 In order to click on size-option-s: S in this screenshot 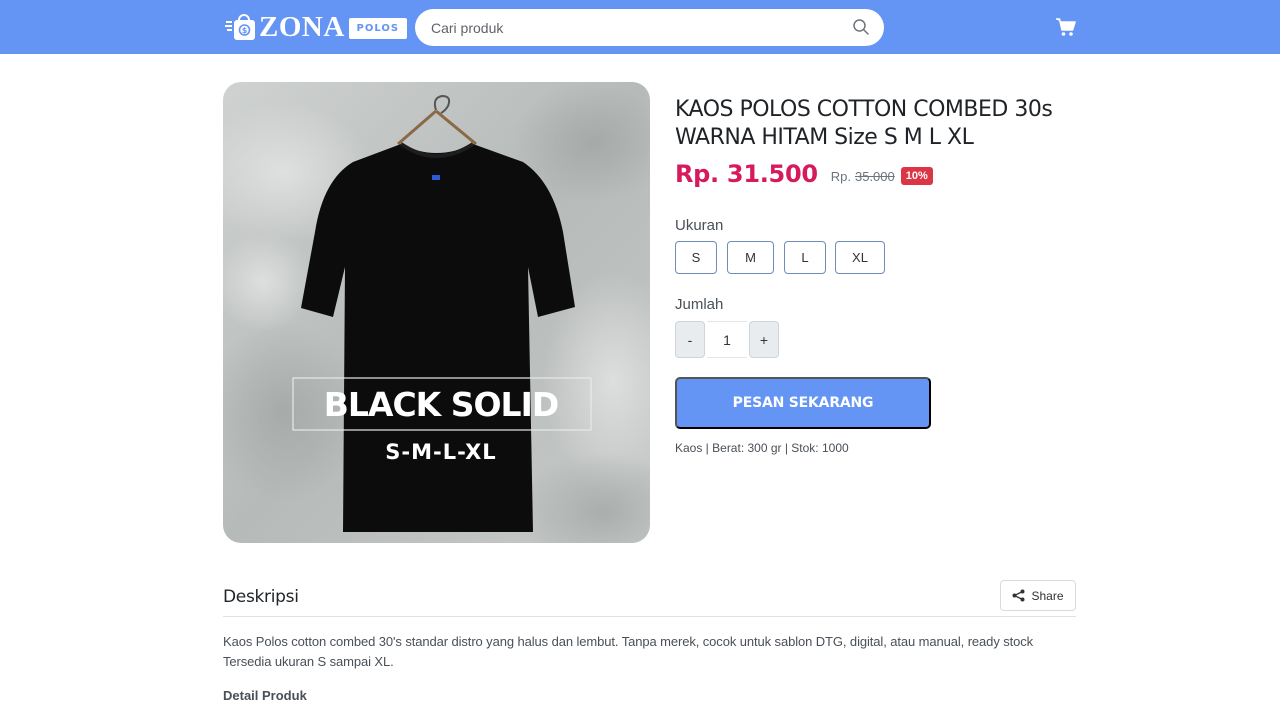, I will do `click(696, 257)`.